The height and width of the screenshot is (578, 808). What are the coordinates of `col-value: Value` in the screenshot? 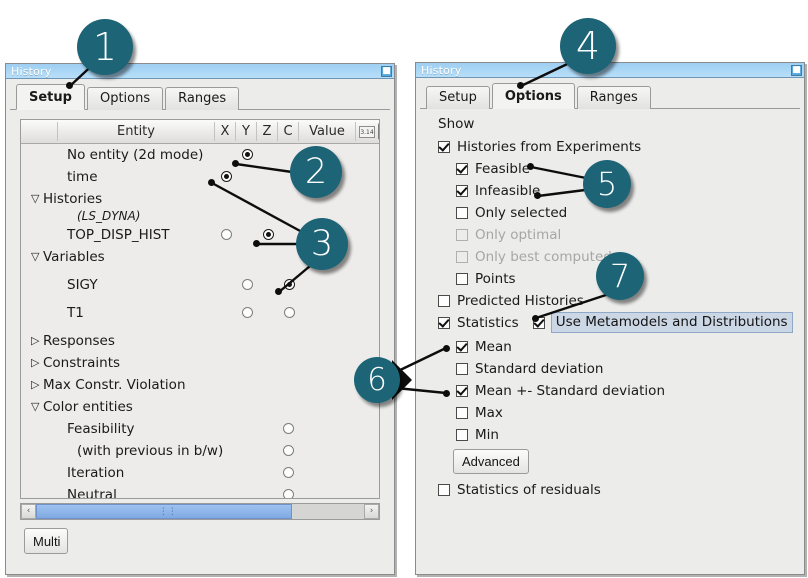 It's located at (327, 131).